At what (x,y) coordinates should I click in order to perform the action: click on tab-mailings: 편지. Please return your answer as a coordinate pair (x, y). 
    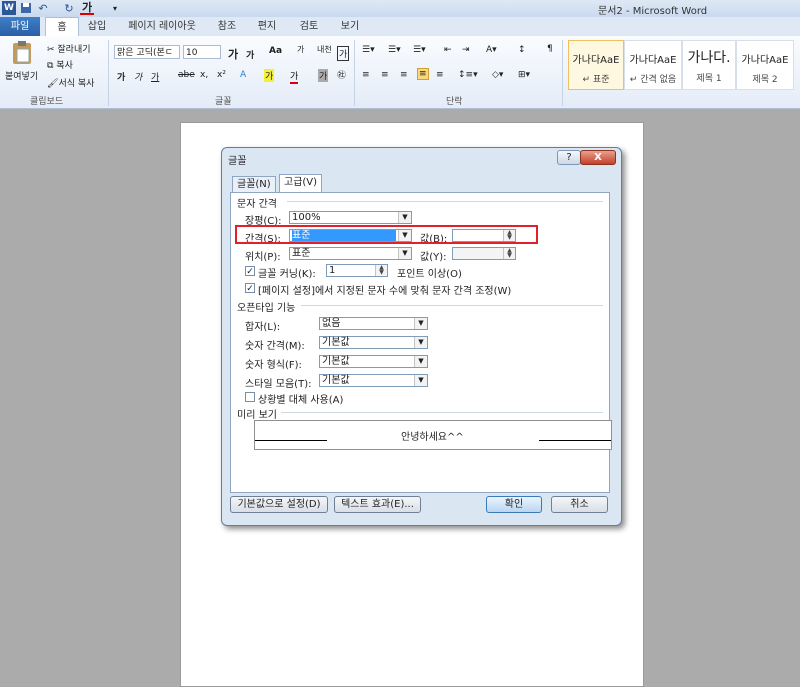
    Looking at the image, I should click on (267, 26).